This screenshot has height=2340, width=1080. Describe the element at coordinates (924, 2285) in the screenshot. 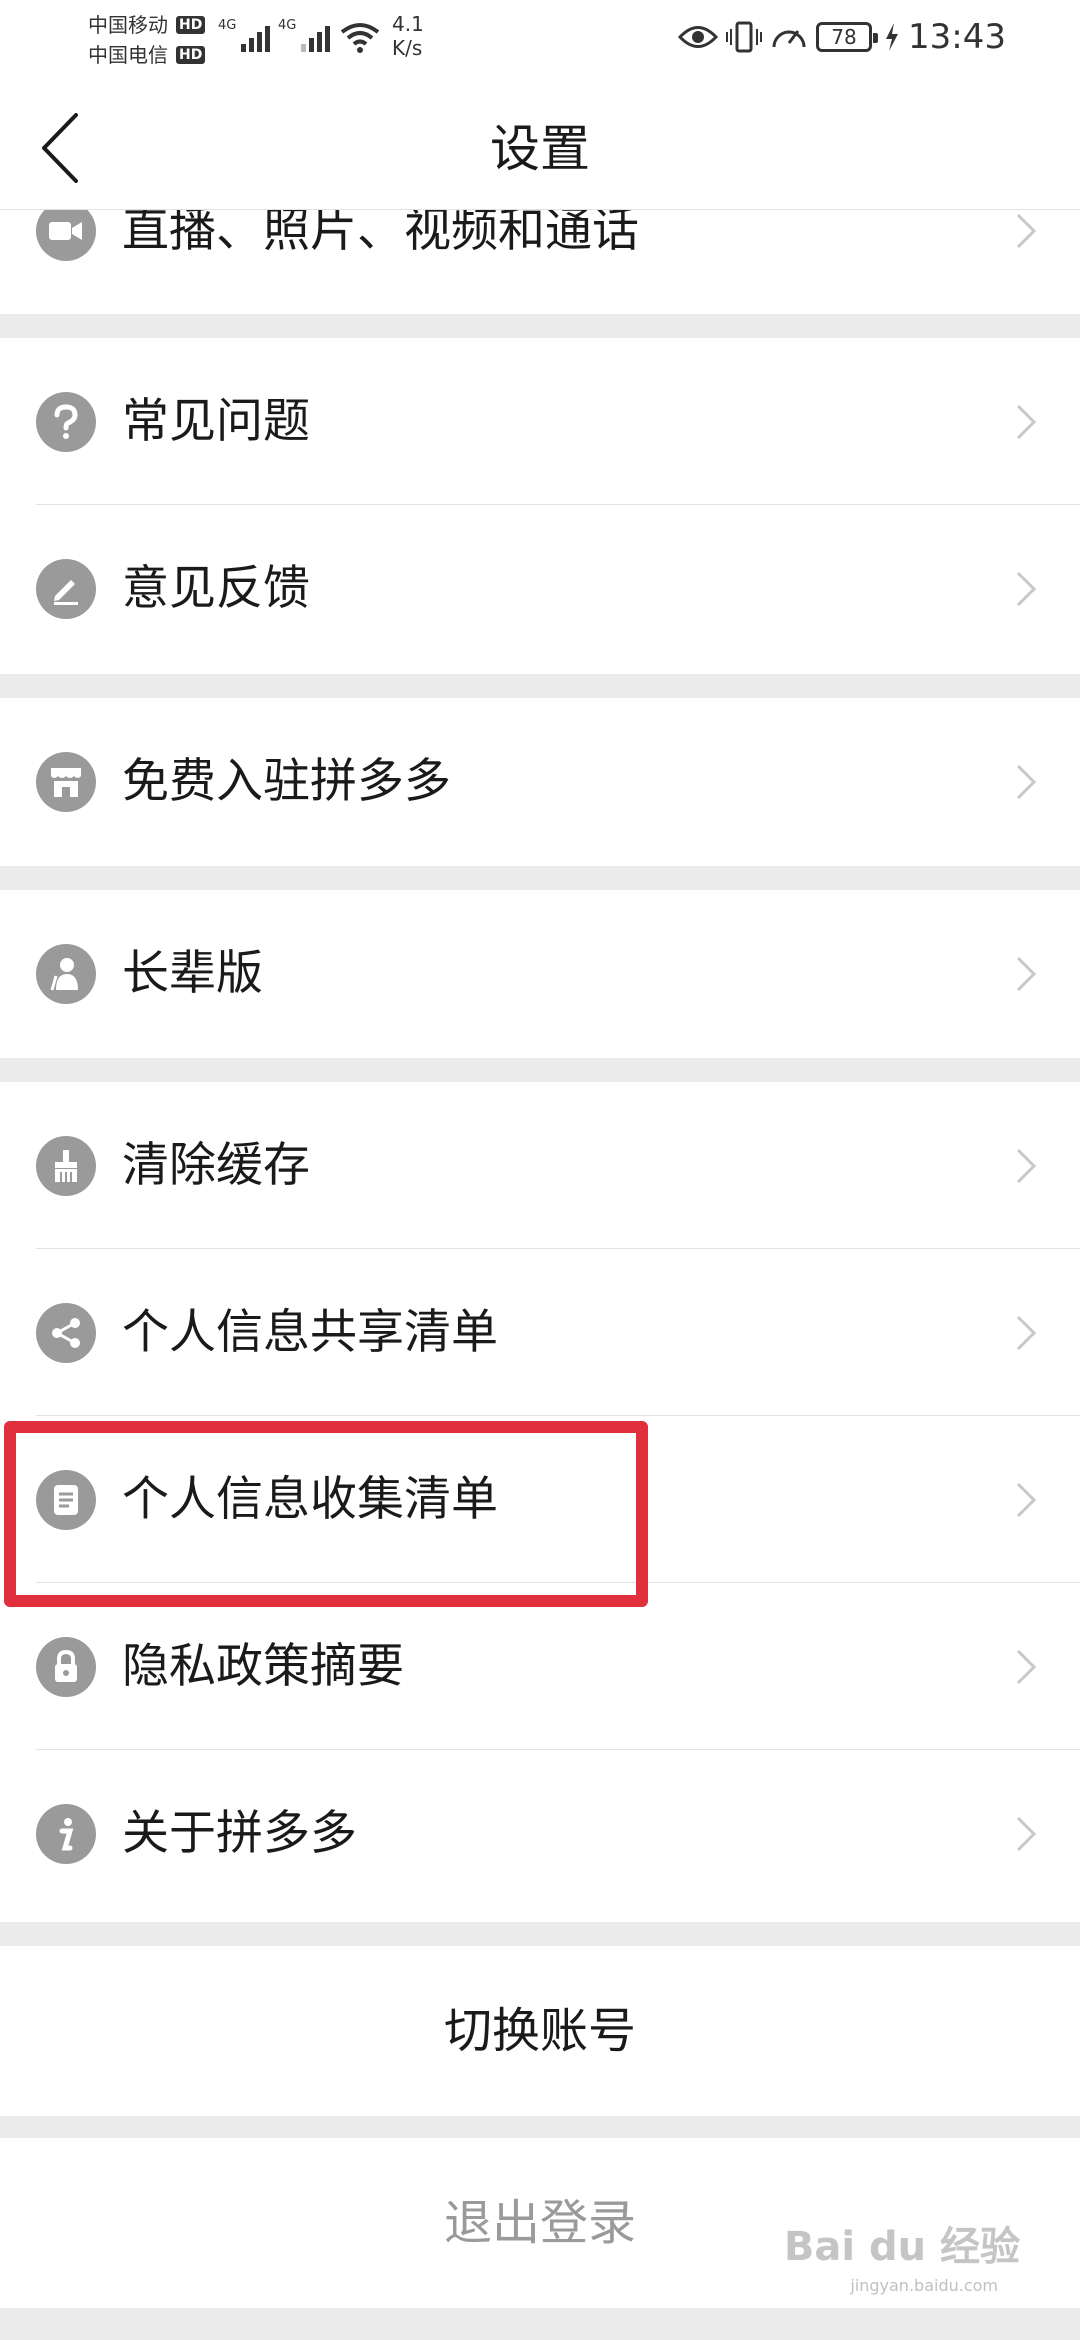

I see `watermark-url: jingyan.baidu.com` at that location.